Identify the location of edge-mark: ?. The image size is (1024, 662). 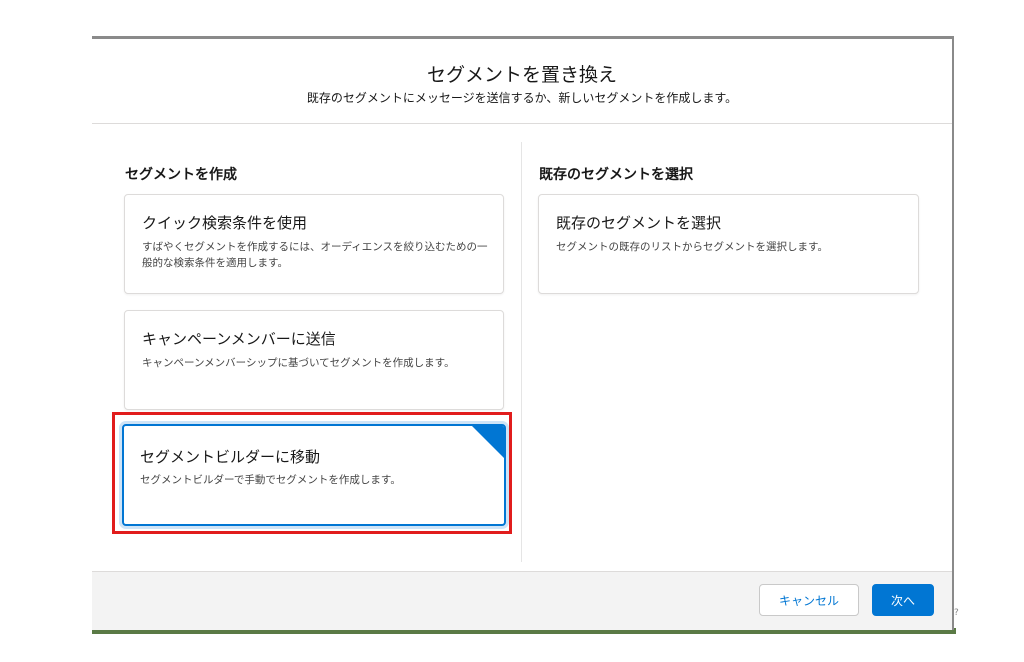
(956, 613).